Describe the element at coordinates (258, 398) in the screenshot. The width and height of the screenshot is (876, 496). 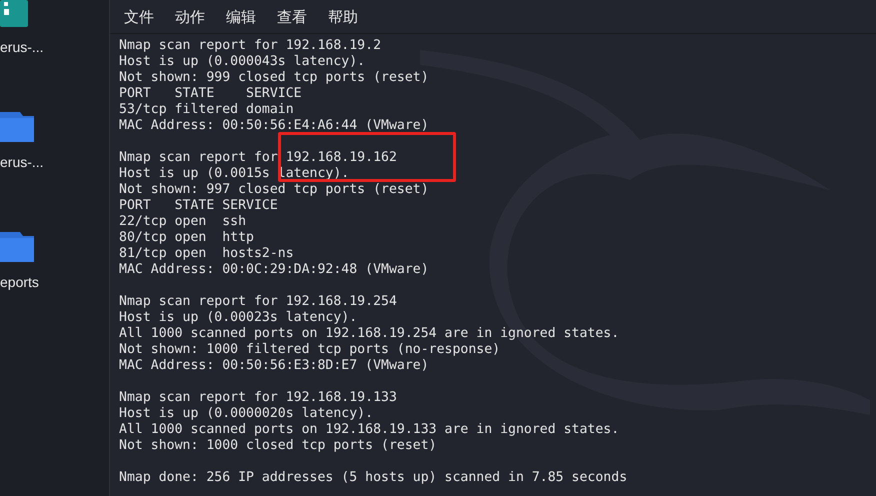
I see `terminal-line: Nmap scan report for 192.168.19.133` at that location.